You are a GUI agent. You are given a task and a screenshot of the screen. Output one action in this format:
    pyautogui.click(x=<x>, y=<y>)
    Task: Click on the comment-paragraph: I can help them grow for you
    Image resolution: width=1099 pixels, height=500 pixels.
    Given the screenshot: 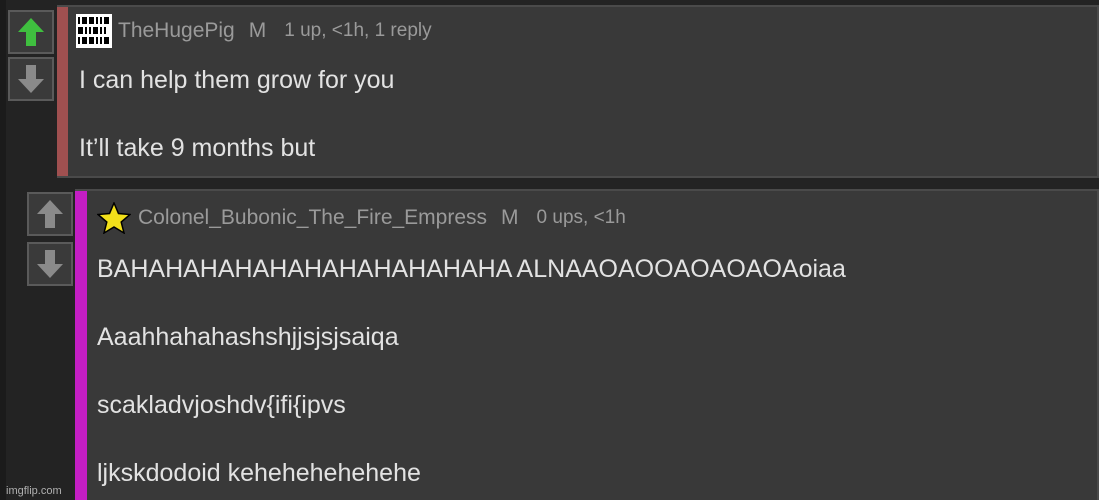 What is the action you would take?
    pyautogui.click(x=237, y=80)
    